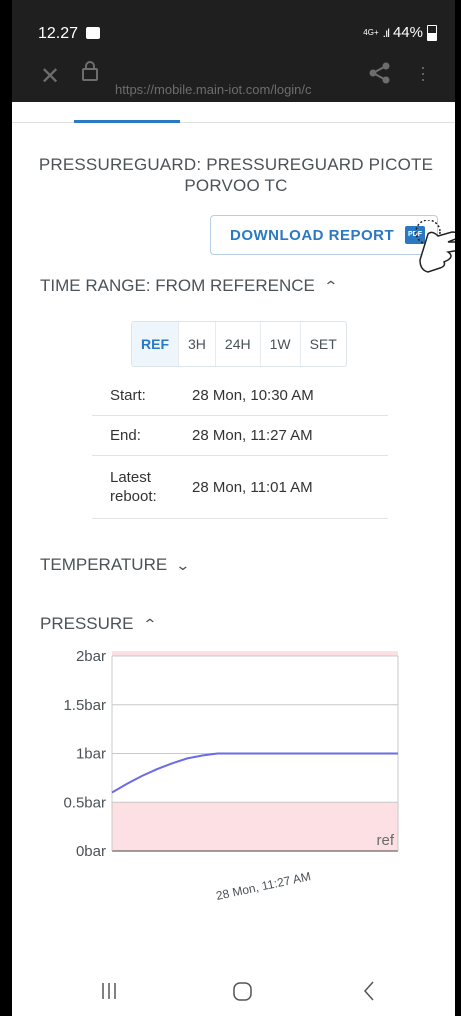 This screenshot has width=461, height=1016. I want to click on range-option-24h: 24H, so click(238, 344).